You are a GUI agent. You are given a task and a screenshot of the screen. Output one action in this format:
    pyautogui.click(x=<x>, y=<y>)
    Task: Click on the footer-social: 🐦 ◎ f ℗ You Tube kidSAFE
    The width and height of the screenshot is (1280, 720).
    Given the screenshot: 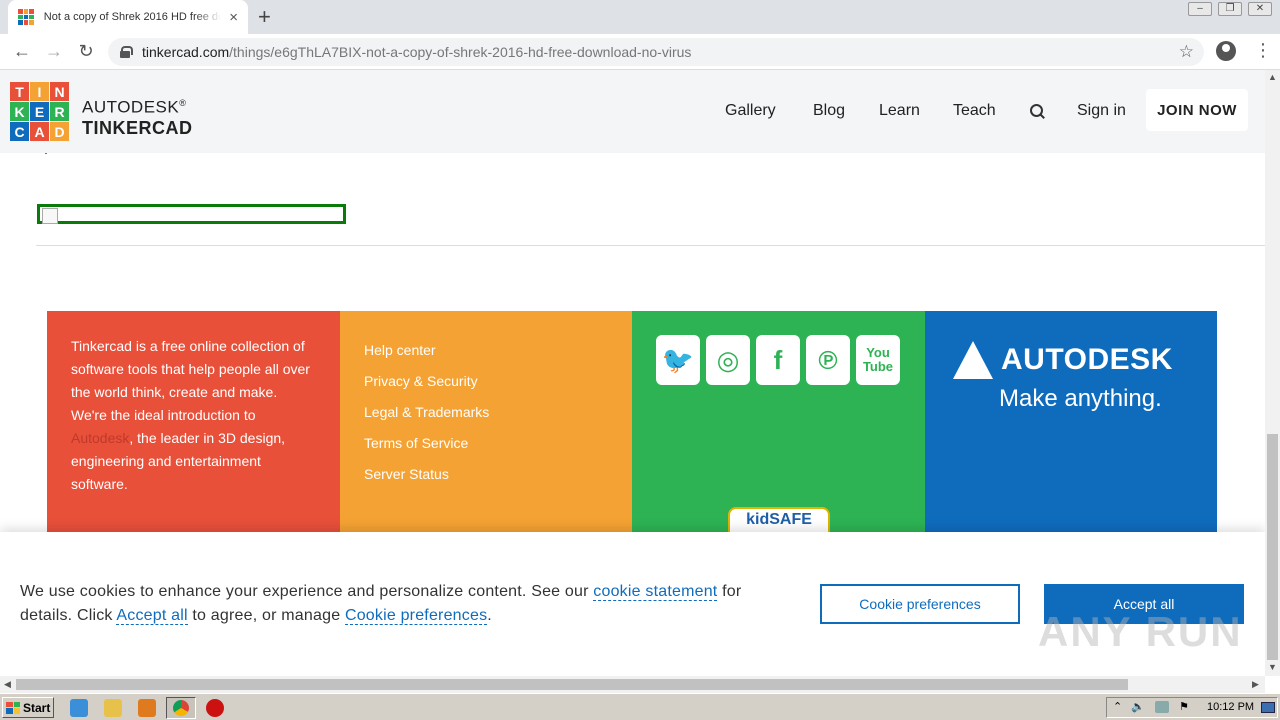 What is the action you would take?
    pyautogui.click(x=778, y=424)
    